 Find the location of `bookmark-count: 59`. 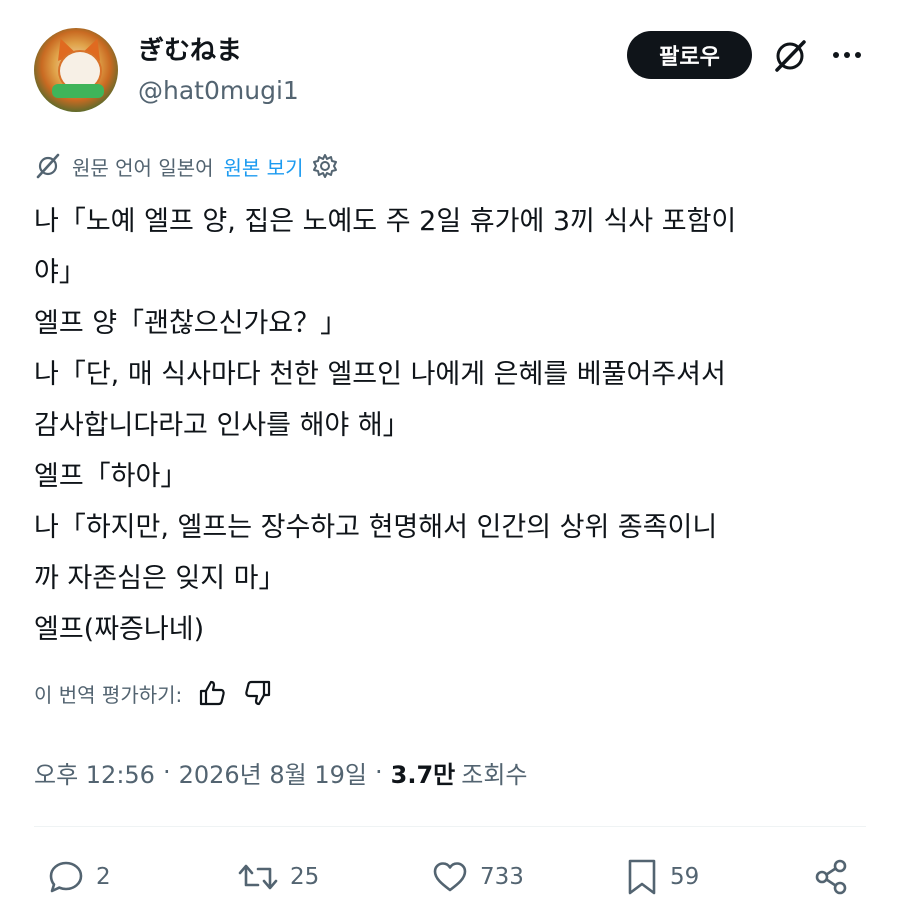

bookmark-count: 59 is located at coordinates (685, 877).